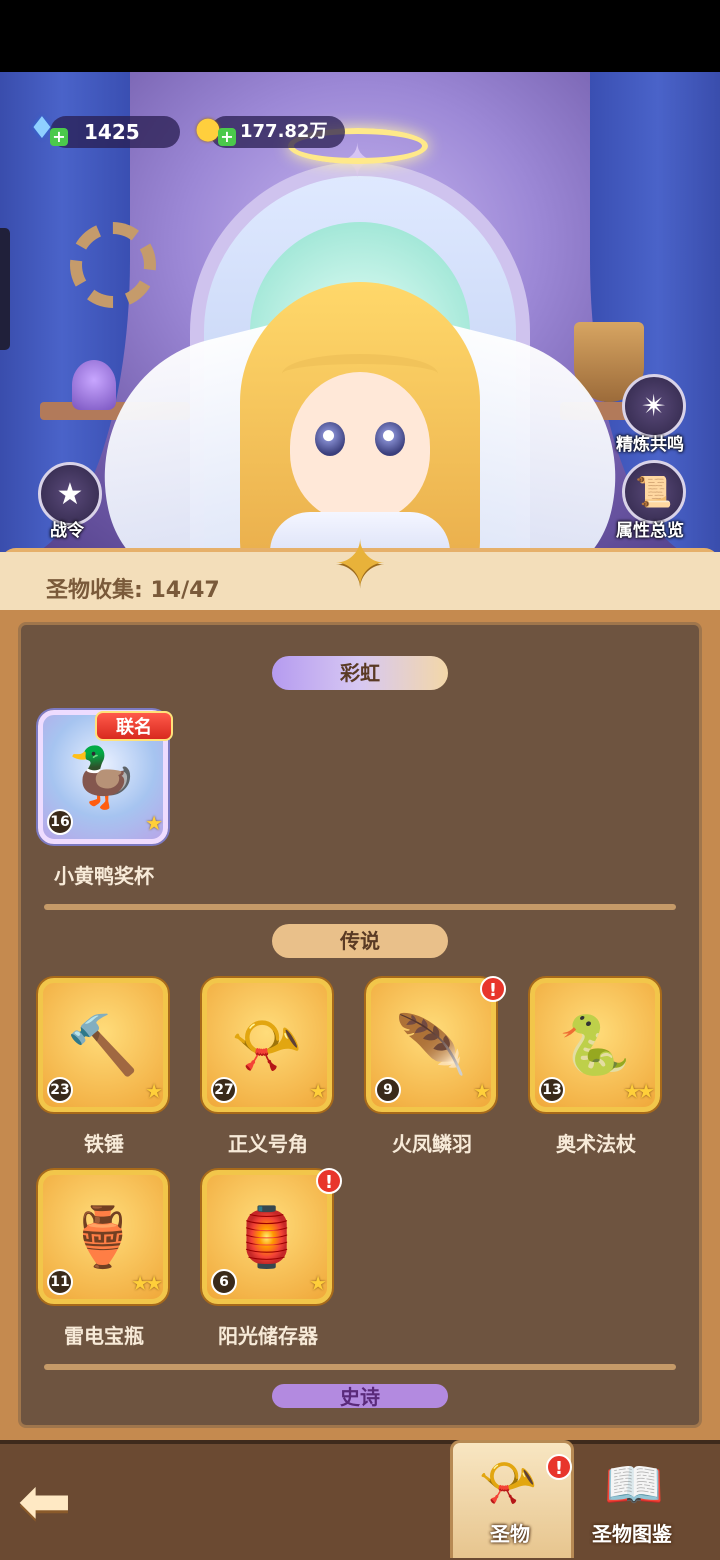 Image resolution: width=720 pixels, height=1560 pixels. What do you see at coordinates (104, 1144) in the screenshot?
I see `relic-name: 铁锤` at bounding box center [104, 1144].